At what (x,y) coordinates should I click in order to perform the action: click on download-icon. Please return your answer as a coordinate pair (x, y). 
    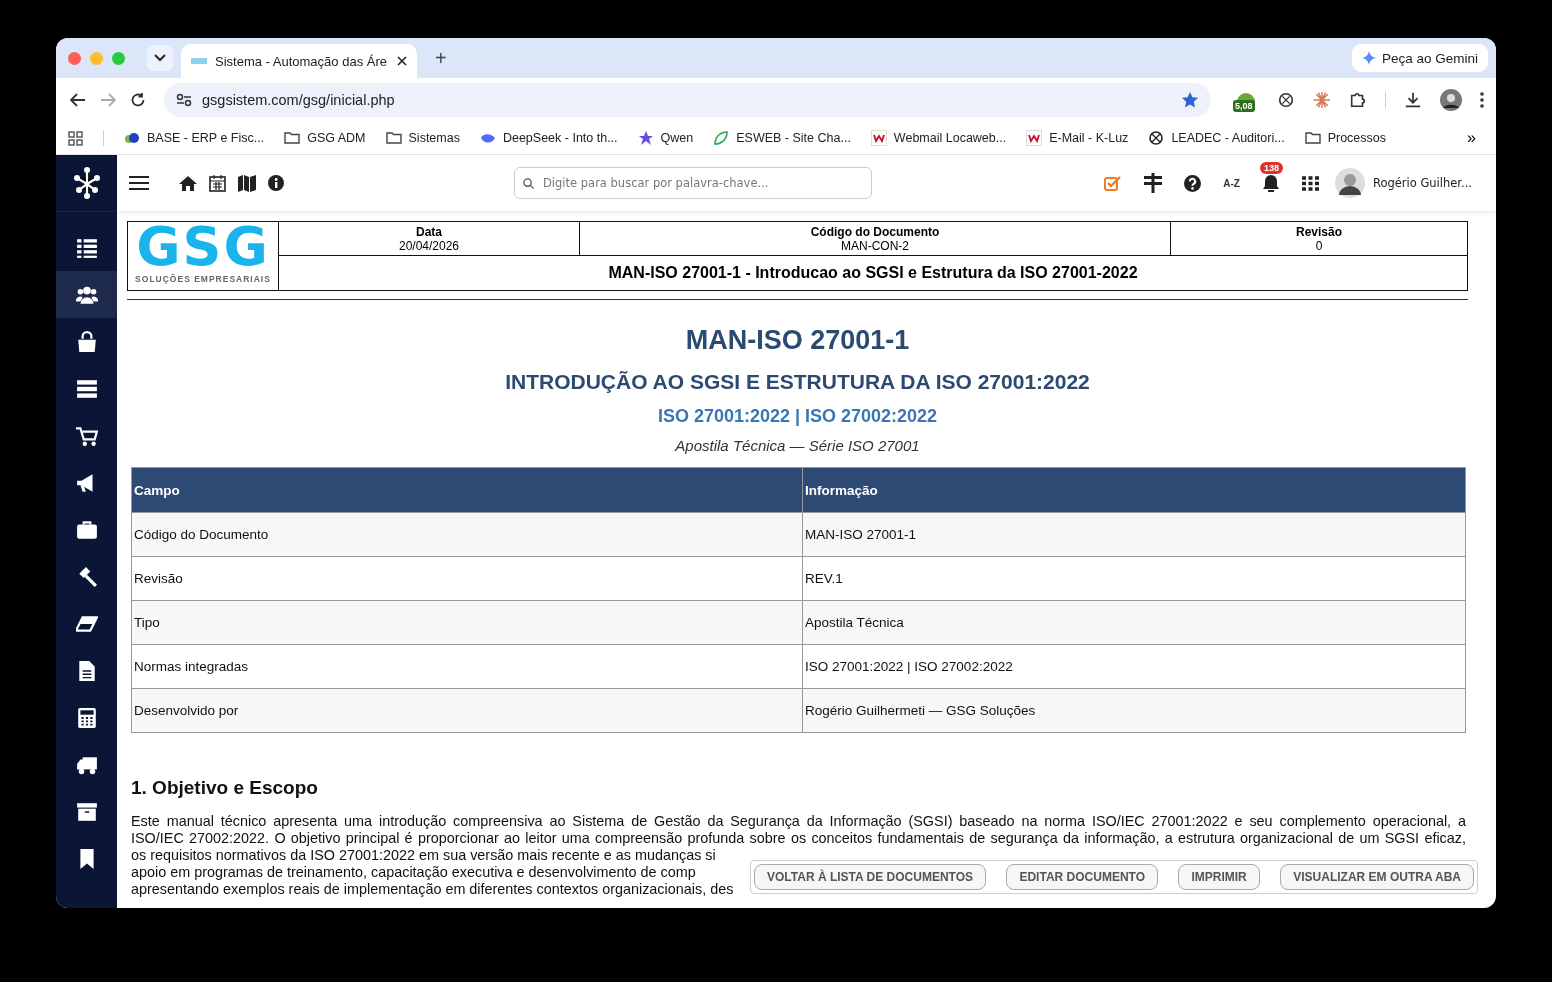
    Looking at the image, I should click on (1413, 100).